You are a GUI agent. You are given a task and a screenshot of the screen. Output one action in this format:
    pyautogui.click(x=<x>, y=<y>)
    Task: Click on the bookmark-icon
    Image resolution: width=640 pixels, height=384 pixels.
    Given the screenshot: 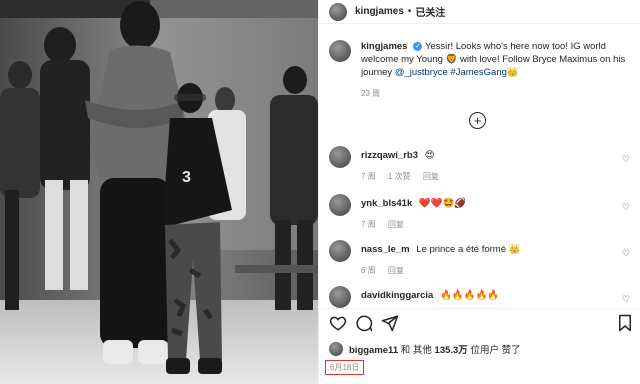 What is the action you would take?
    pyautogui.click(x=625, y=323)
    